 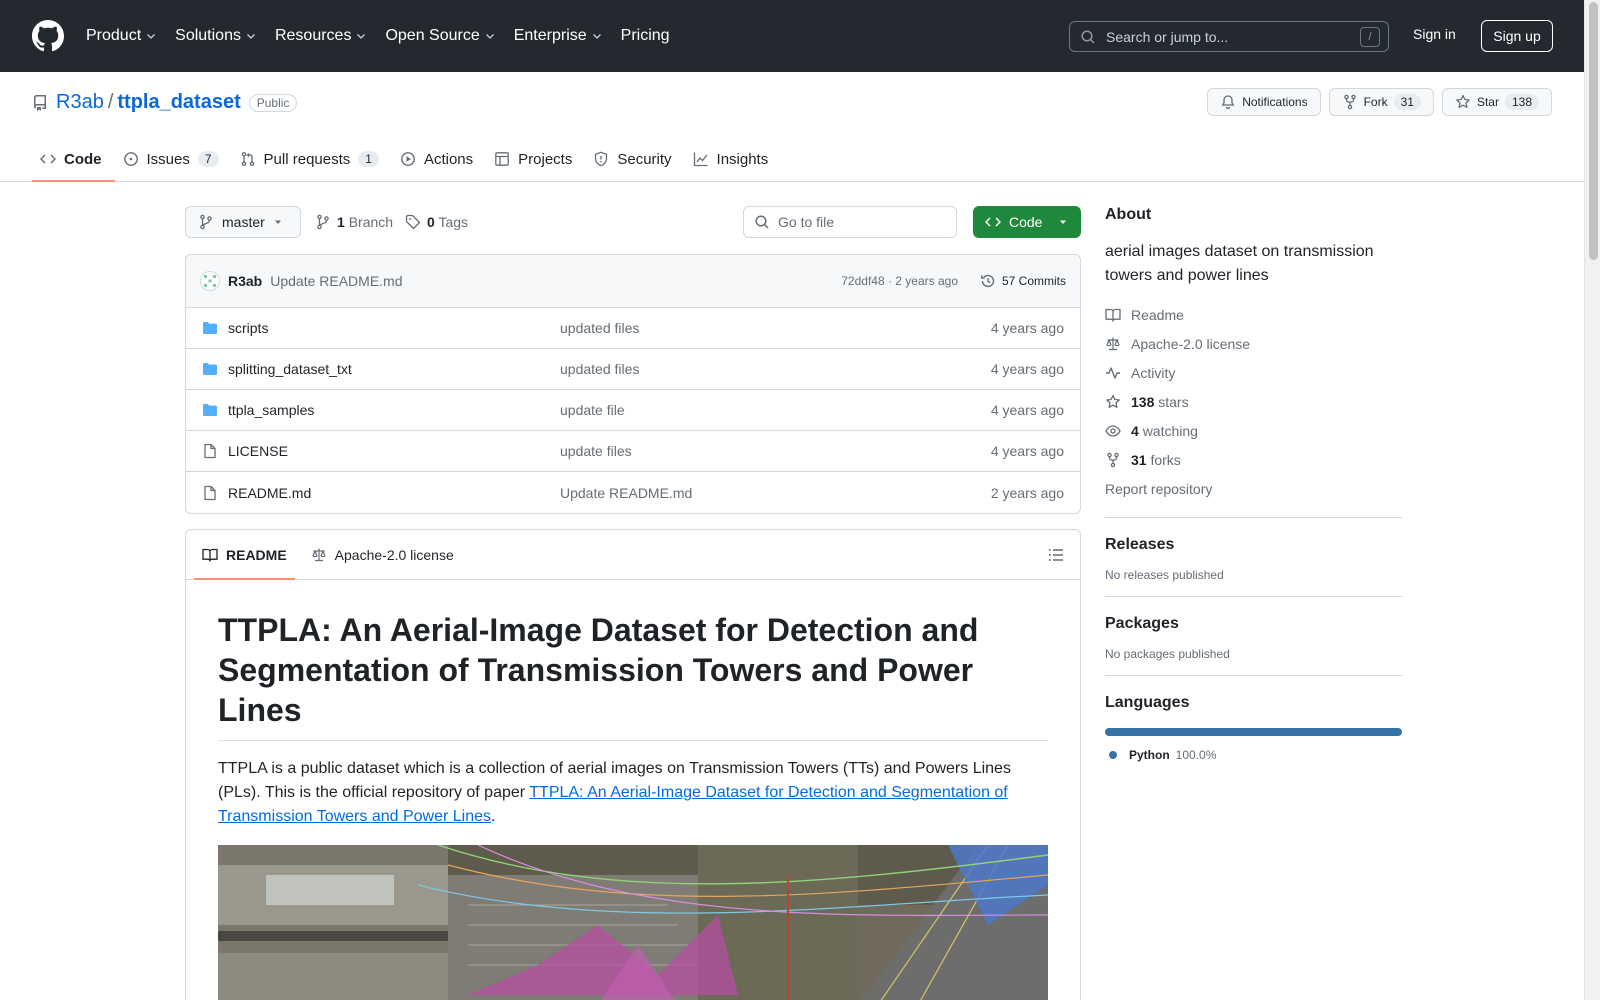 What do you see at coordinates (244, 555) in the screenshot?
I see `tab-readme: README` at bounding box center [244, 555].